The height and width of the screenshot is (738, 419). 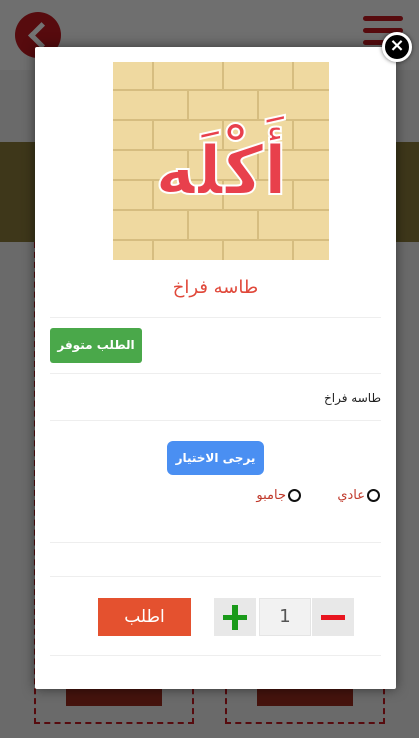 I want to click on product-description: طاسه فراخ, so click(x=352, y=398).